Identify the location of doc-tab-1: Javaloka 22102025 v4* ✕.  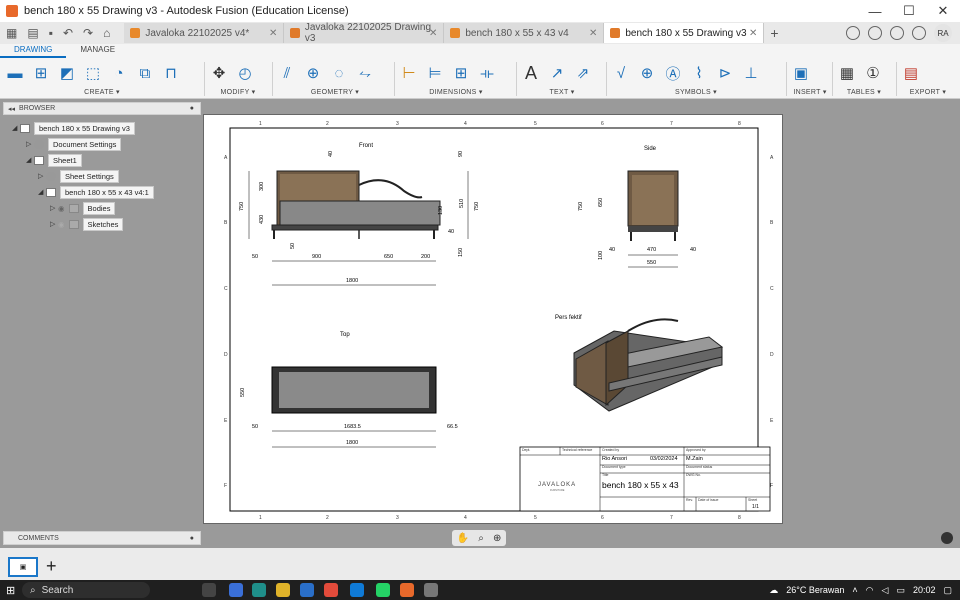
(204, 33).